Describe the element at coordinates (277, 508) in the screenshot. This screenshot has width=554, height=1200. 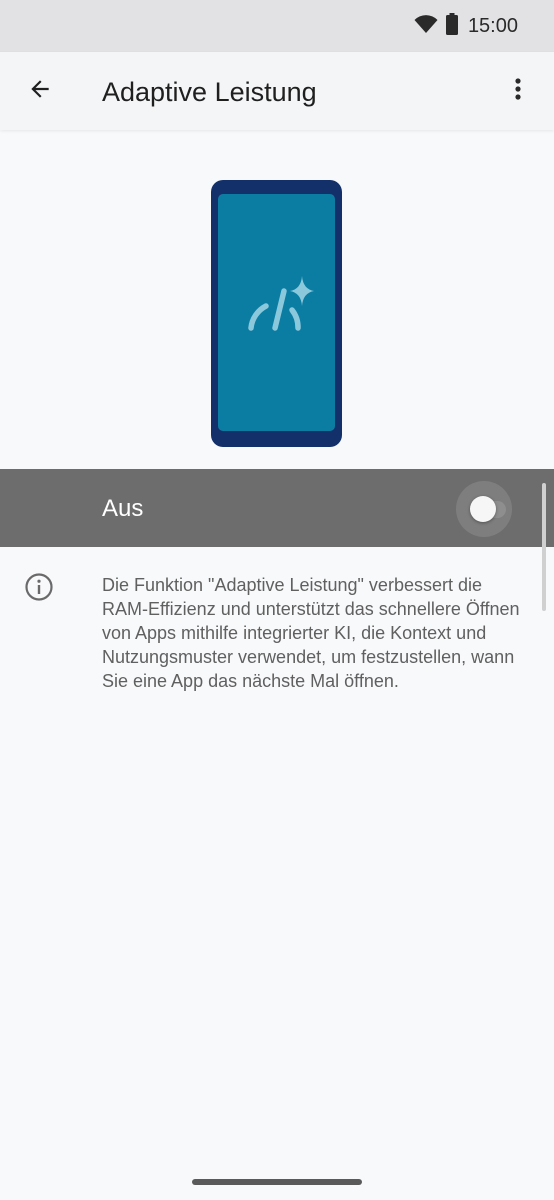
I see `adaptive-performance-toggle-row: Aus` at that location.